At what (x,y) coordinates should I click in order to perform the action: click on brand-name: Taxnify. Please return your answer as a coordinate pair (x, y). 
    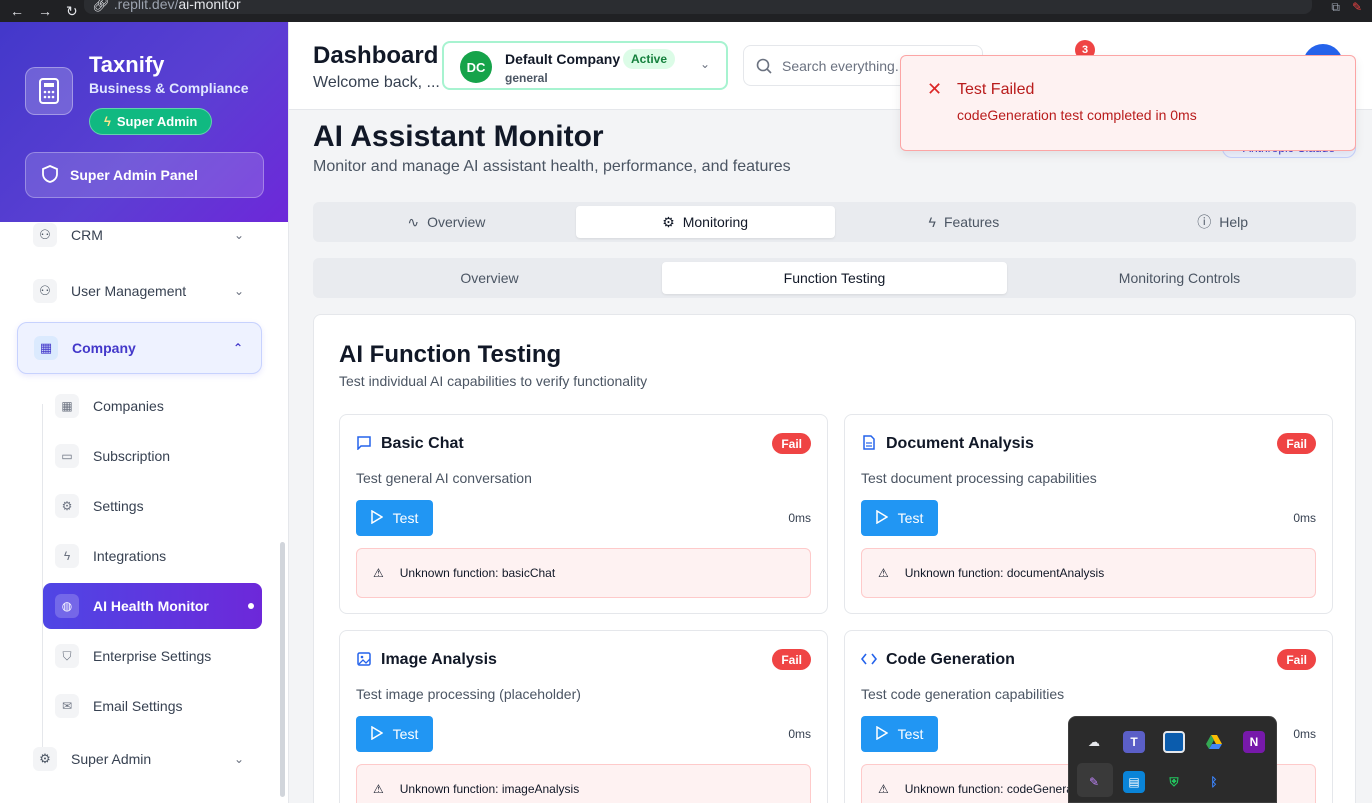
    Looking at the image, I should click on (127, 64).